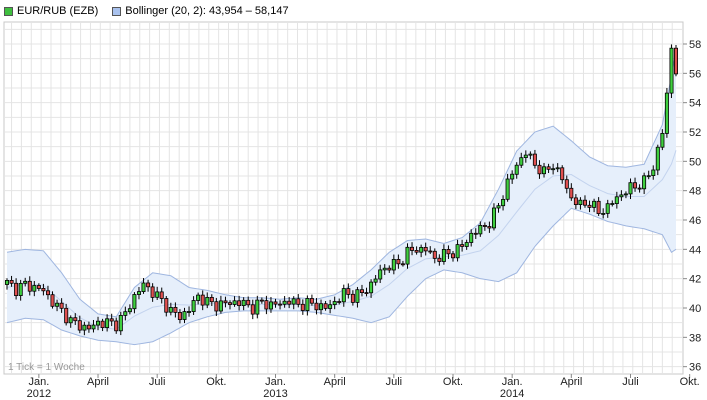 The image size is (707, 400). I want to click on y-tick-label: 42, so click(695, 280).